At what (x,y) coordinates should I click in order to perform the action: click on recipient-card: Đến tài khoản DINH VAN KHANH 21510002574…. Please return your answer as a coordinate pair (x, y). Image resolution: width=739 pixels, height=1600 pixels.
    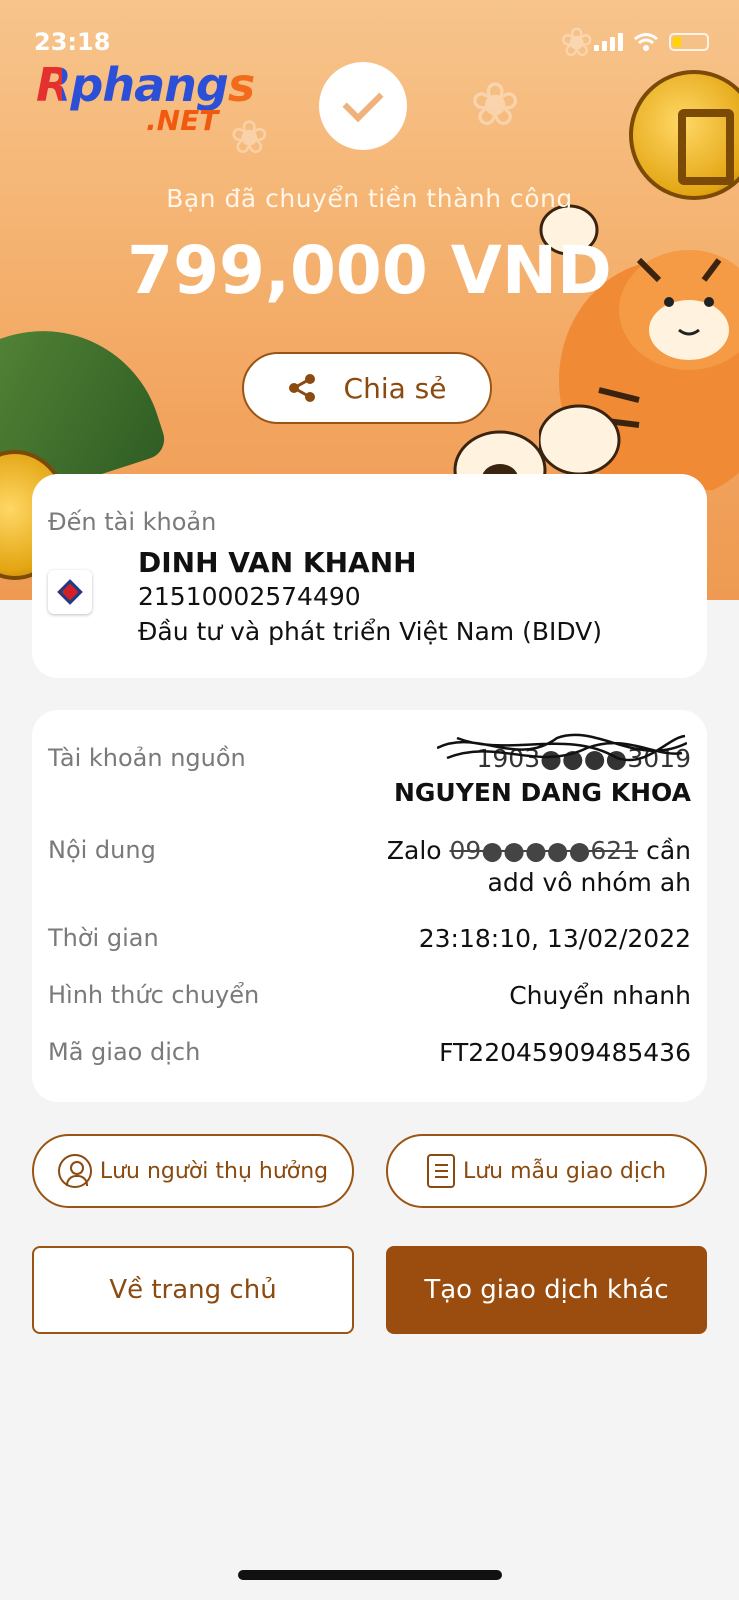
    Looking at the image, I should click on (369, 576).